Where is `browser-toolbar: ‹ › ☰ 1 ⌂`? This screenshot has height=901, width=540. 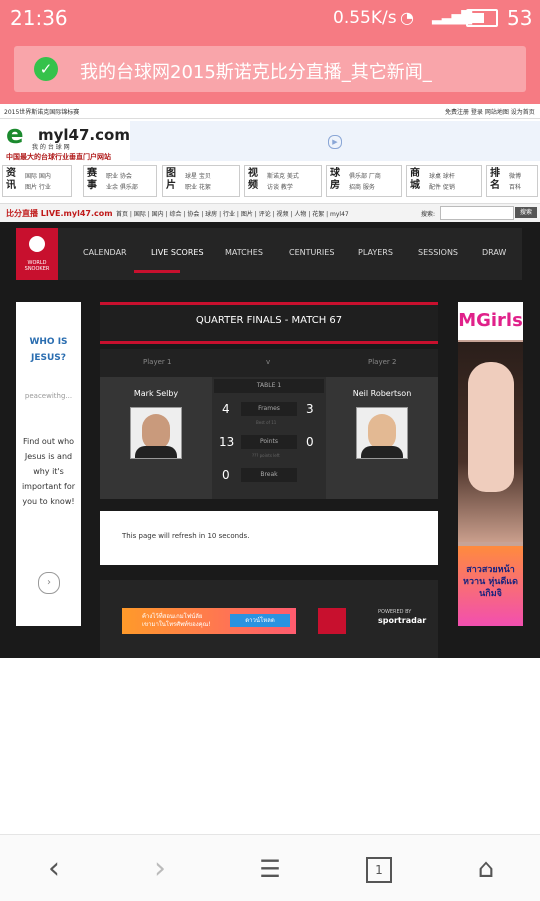 browser-toolbar: ‹ › ☰ 1 ⌂ is located at coordinates (270, 867).